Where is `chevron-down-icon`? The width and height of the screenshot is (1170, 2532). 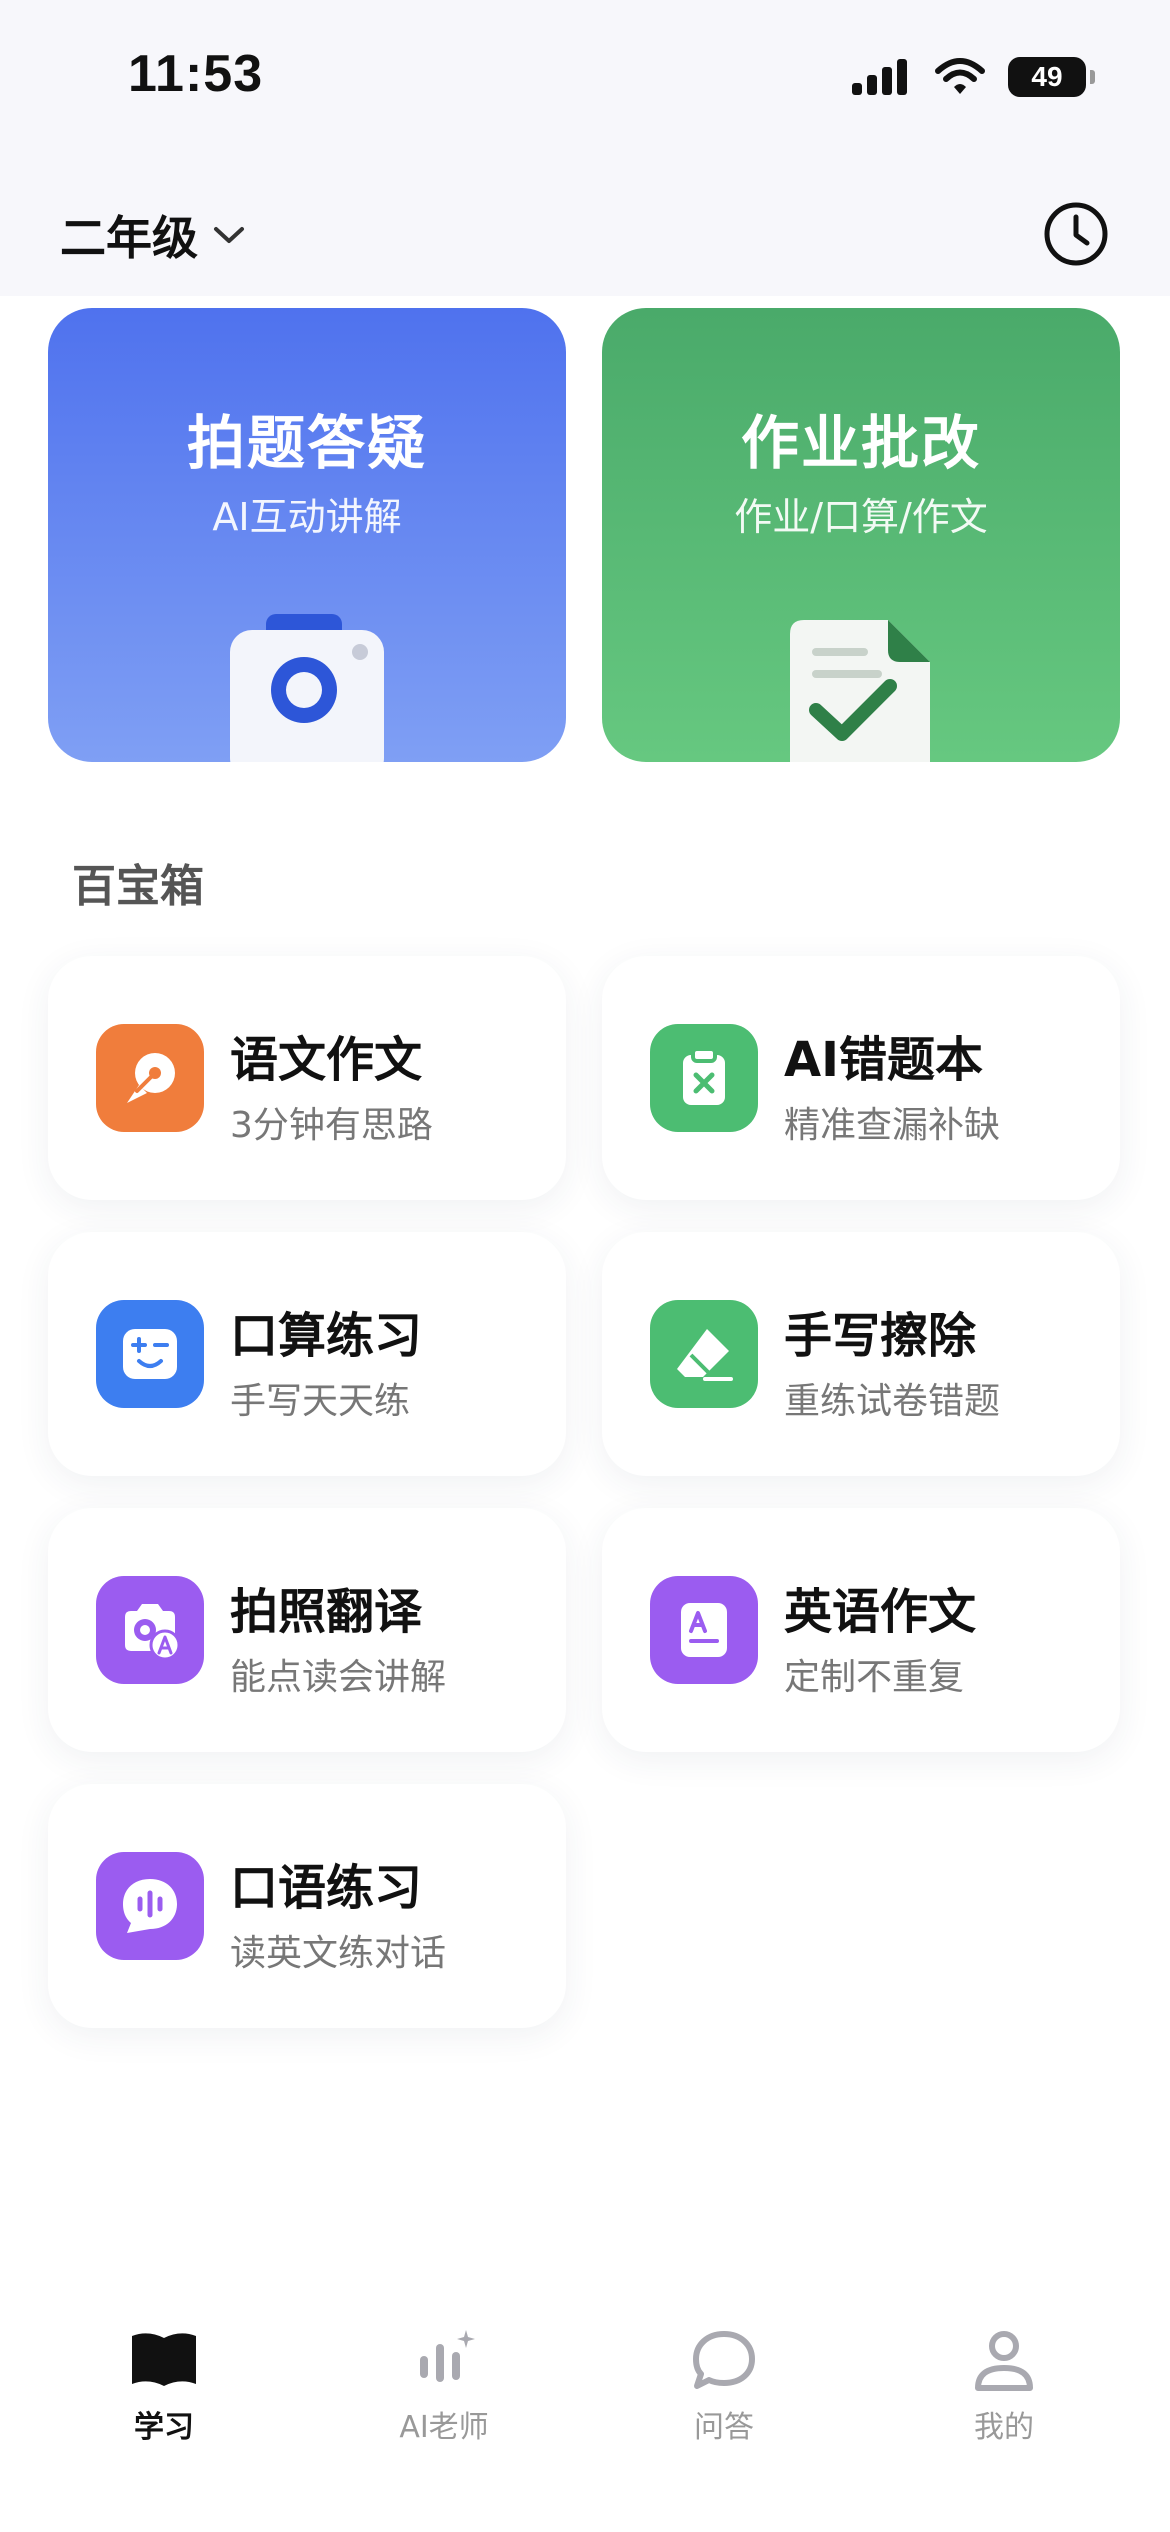
chevron-down-icon is located at coordinates (229, 235).